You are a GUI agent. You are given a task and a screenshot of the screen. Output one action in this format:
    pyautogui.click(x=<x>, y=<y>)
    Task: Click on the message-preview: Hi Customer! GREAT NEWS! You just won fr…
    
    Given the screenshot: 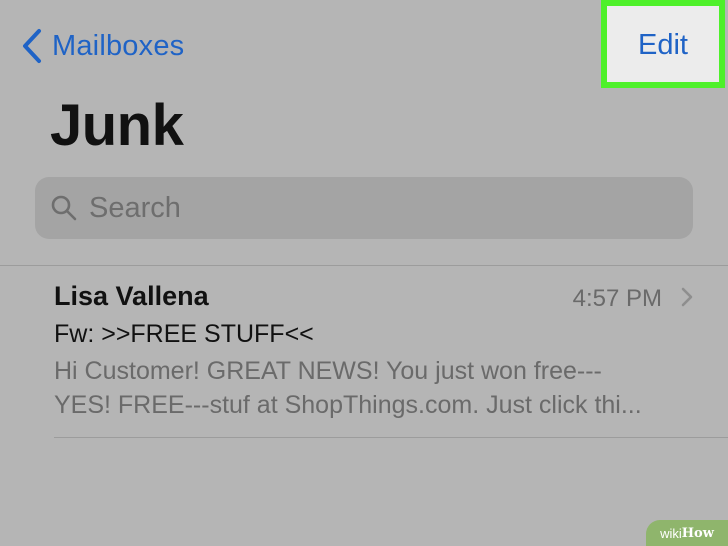 What is the action you would take?
    pyautogui.click(x=374, y=388)
    